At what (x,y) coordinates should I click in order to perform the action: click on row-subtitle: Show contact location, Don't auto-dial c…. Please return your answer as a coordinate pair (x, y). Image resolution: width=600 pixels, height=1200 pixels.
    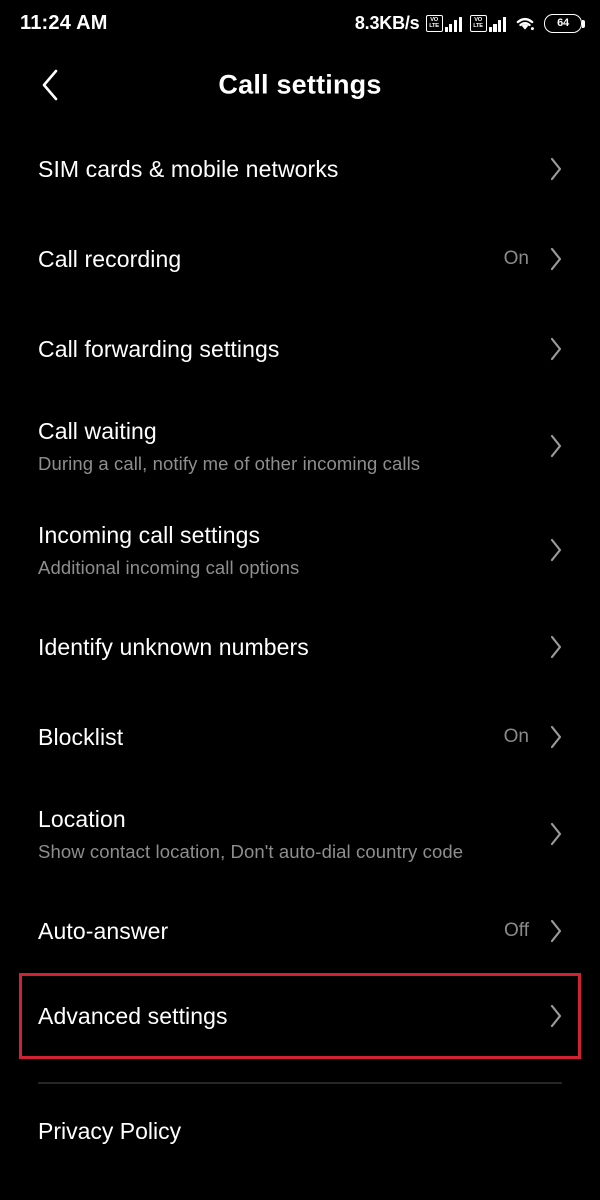
    Looking at the image, I should click on (251, 852).